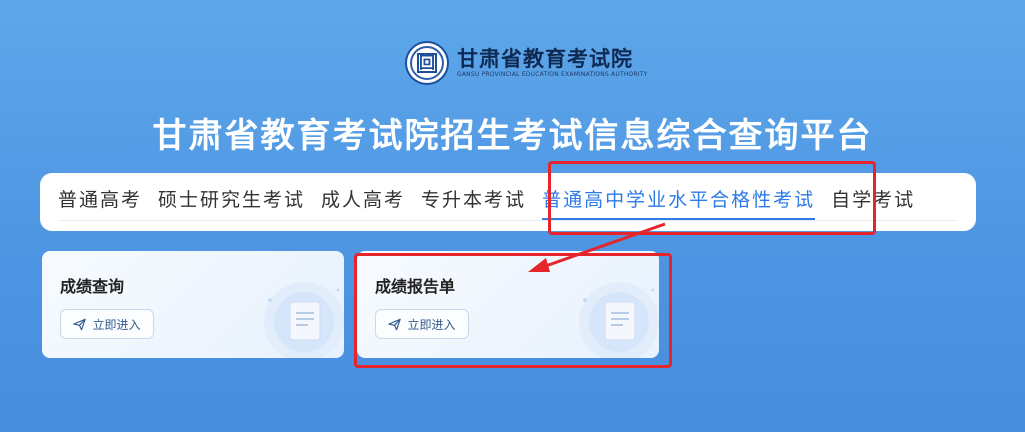 The image size is (1025, 432). Describe the element at coordinates (92, 286) in the screenshot. I see `card-title: 成绩查询` at that location.